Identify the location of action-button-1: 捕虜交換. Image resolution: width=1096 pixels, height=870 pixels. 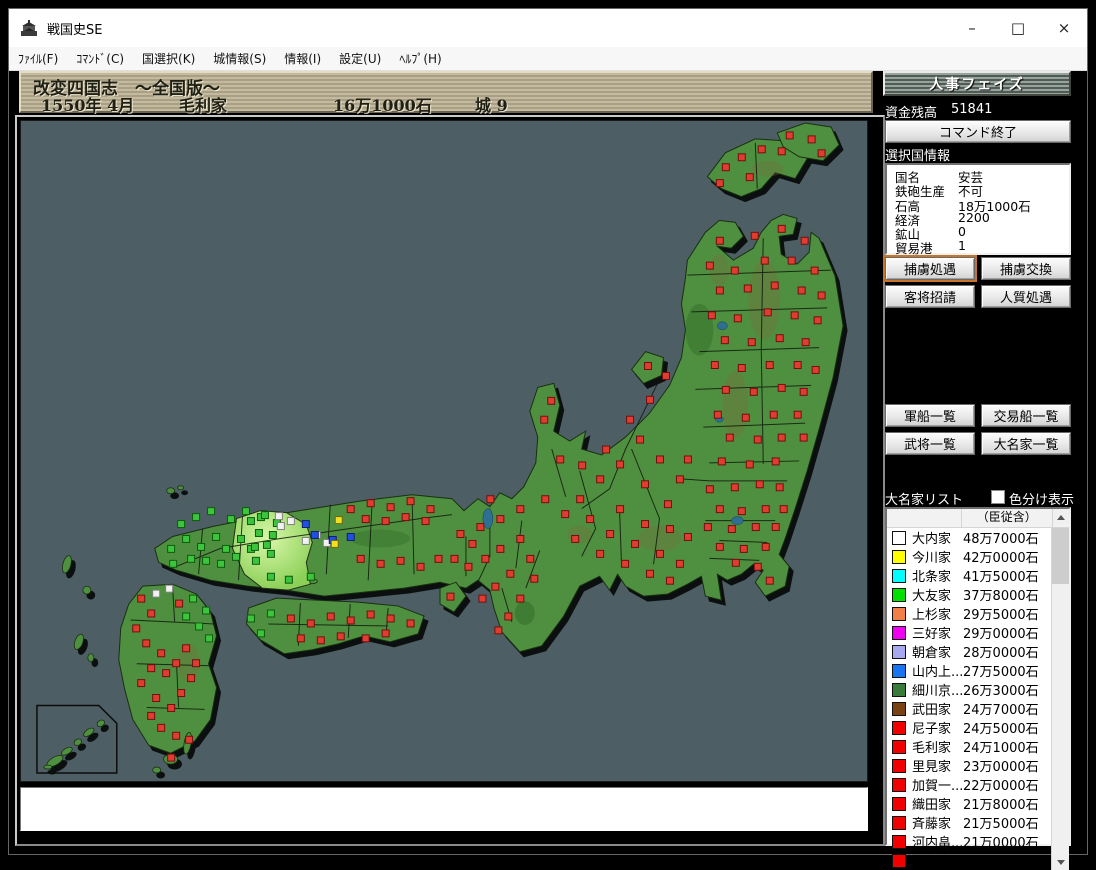
(1026, 268).